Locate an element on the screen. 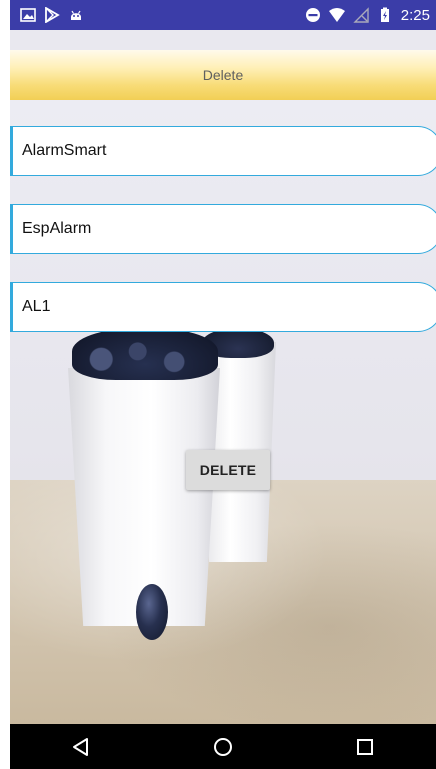 The image size is (436, 769). wifi-icon is located at coordinates (336, 15).